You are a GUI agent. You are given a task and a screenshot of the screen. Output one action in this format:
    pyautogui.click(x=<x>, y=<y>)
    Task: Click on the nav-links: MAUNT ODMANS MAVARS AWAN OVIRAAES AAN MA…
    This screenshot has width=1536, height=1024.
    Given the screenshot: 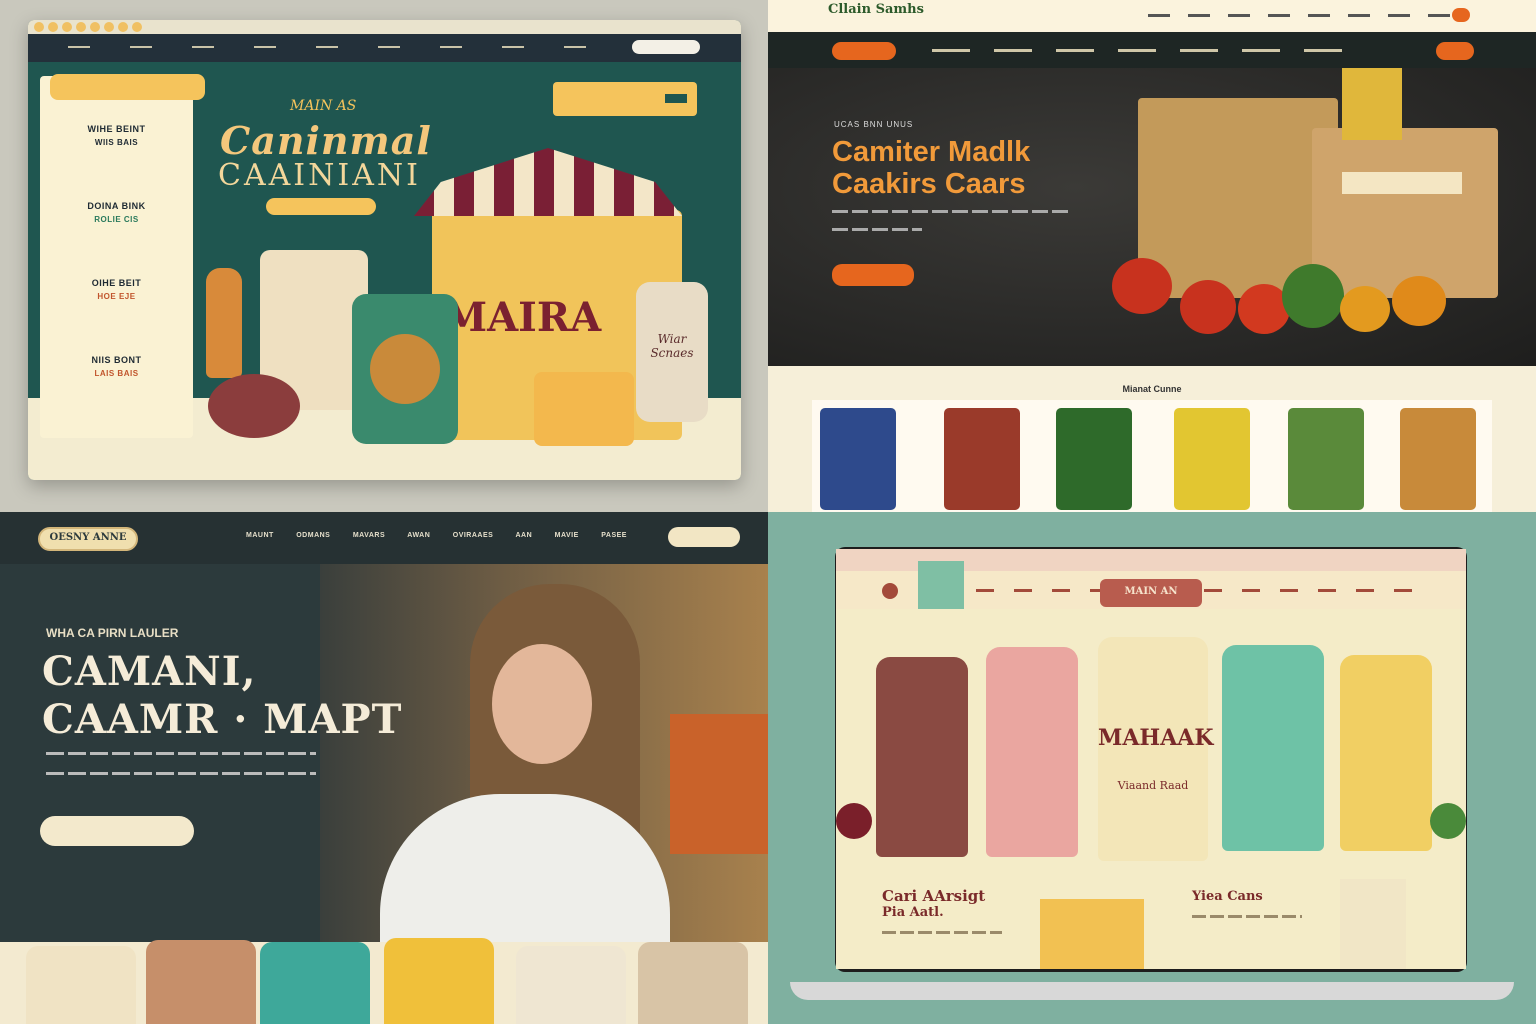 What is the action you would take?
    pyautogui.click(x=436, y=535)
    